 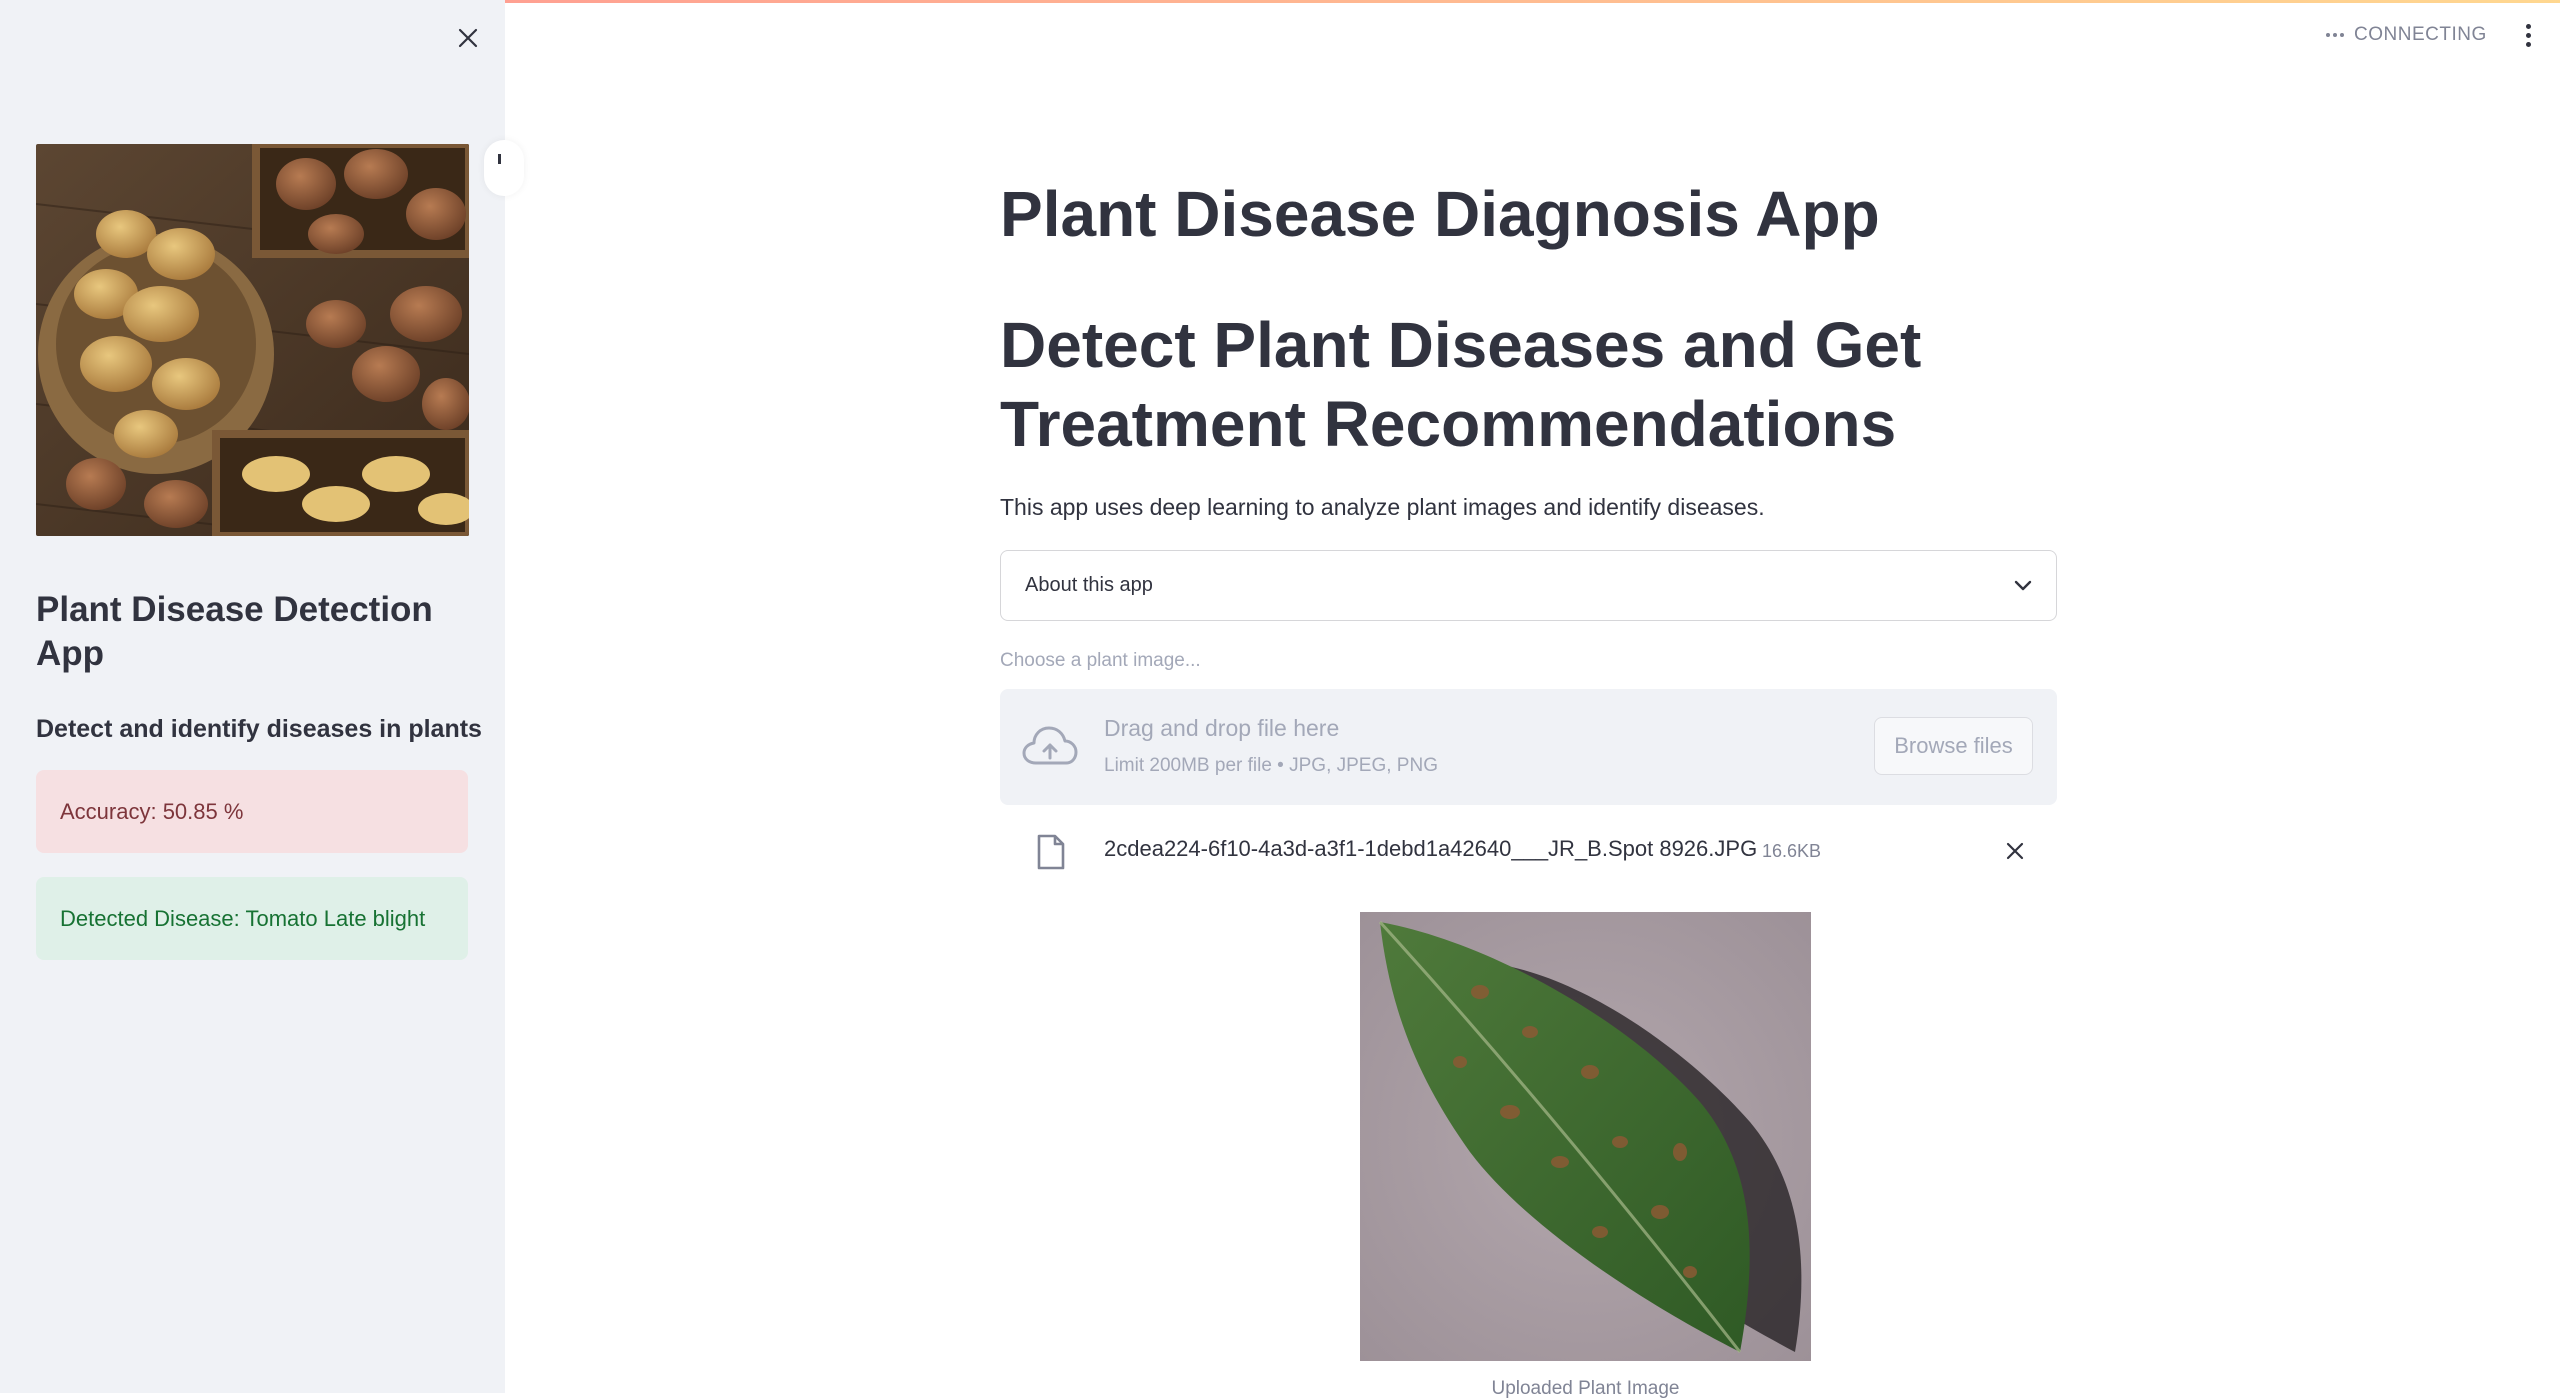 I want to click on expander-label: About this app, so click(x=1089, y=585).